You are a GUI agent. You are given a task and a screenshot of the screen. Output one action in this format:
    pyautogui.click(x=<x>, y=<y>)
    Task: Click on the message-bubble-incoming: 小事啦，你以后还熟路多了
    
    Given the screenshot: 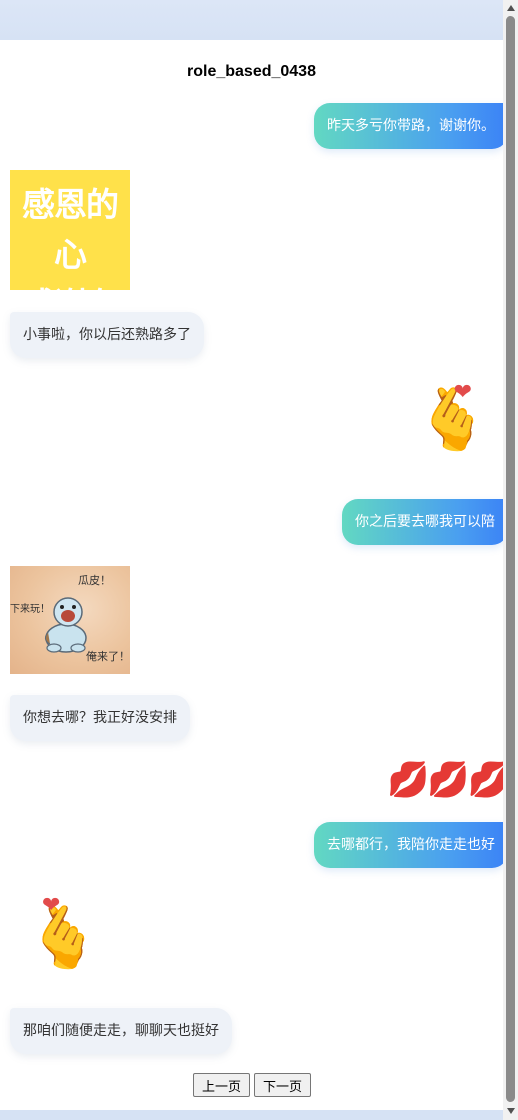 What is the action you would take?
    pyautogui.click(x=107, y=335)
    